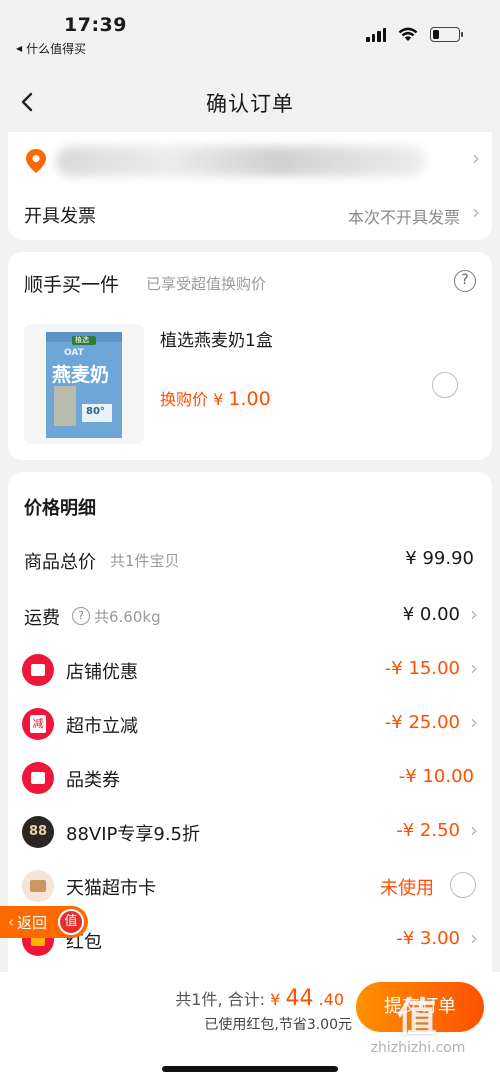 The height and width of the screenshot is (1084, 500). I want to click on chevron-left-icon: ‹, so click(11, 922).